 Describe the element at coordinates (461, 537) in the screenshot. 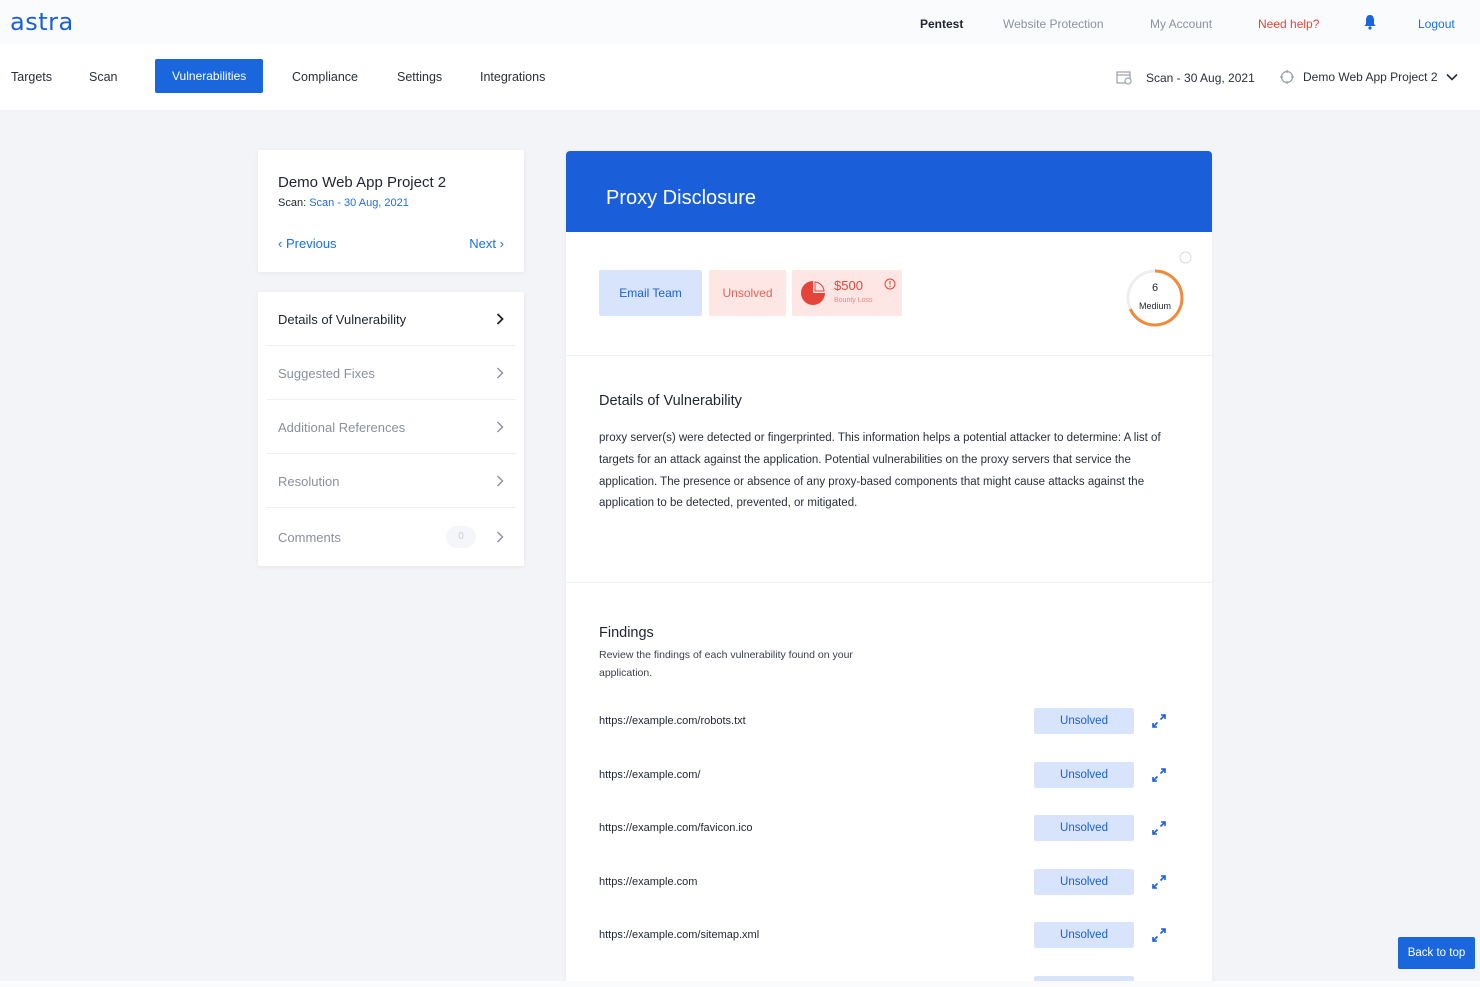

I see `comment-count-badge: 0` at that location.